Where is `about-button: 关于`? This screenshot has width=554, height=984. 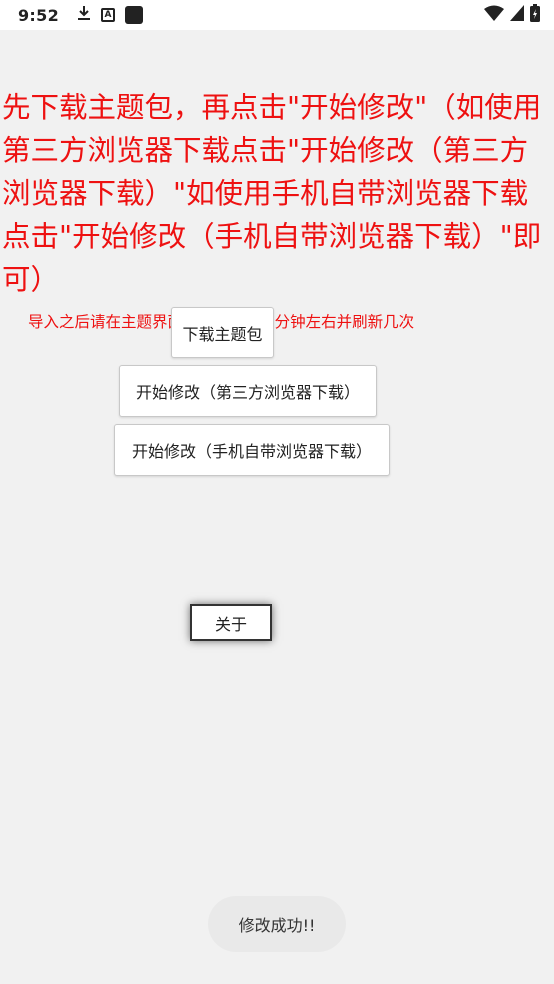
about-button: 关于 is located at coordinates (231, 622).